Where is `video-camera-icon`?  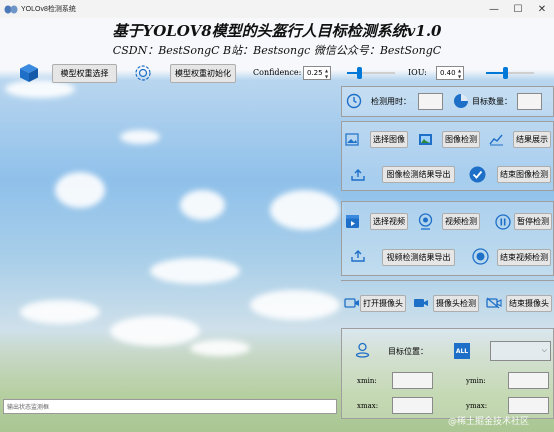 video-camera-icon is located at coordinates (421, 303).